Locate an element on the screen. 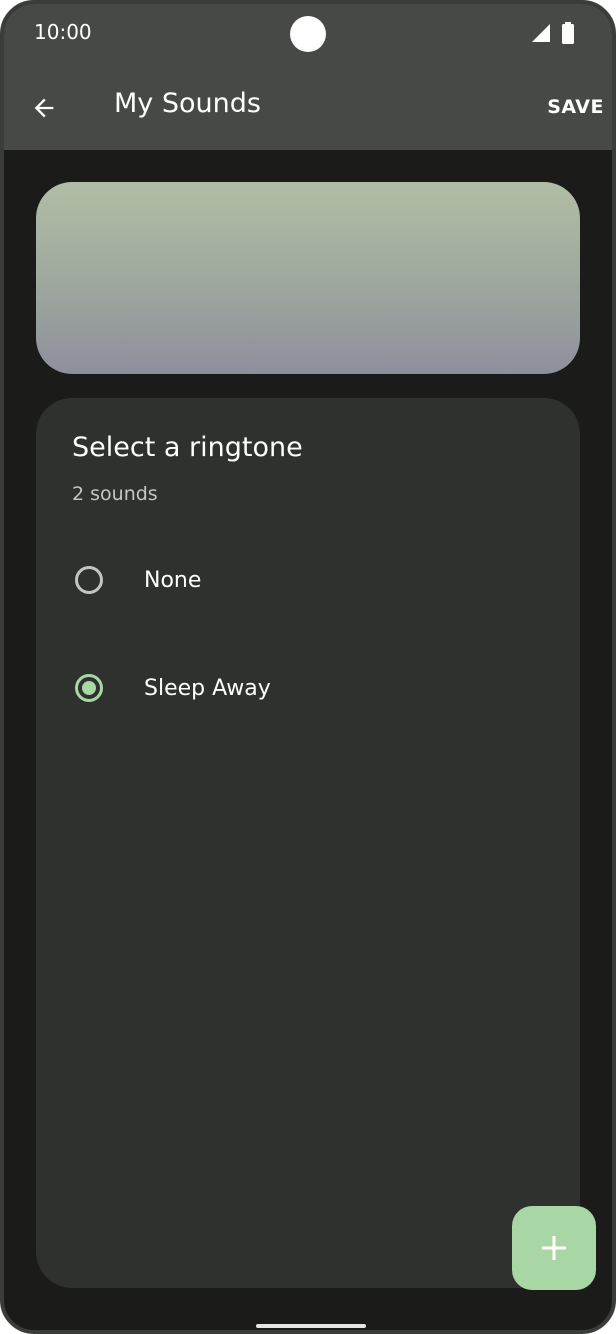 Image resolution: width=616 pixels, height=1334 pixels. arrow-left-icon is located at coordinates (44, 108).